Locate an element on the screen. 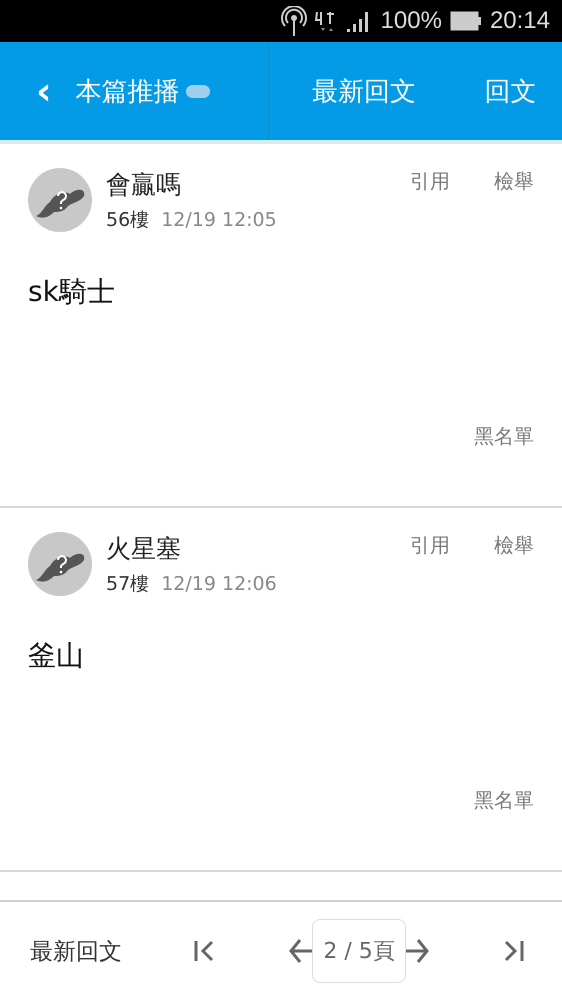  post-time: 12/19 12:05 is located at coordinates (219, 220).